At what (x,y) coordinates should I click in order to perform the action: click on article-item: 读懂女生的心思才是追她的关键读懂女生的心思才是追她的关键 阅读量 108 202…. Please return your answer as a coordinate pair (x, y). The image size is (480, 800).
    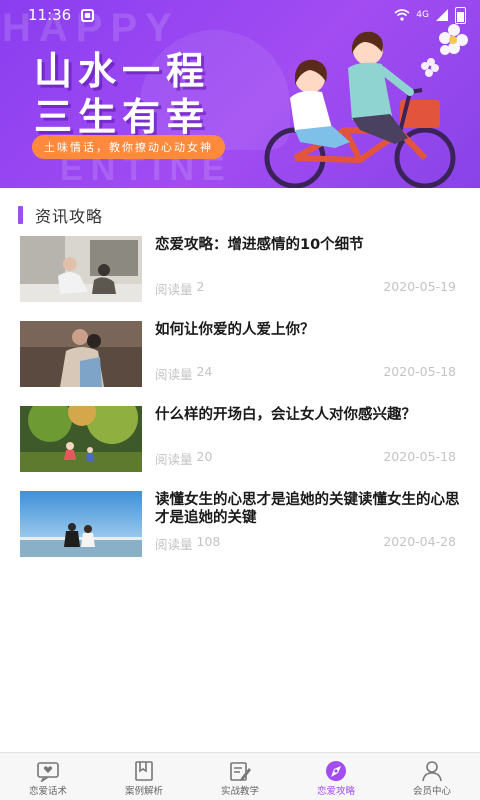
    Looking at the image, I should click on (240, 525).